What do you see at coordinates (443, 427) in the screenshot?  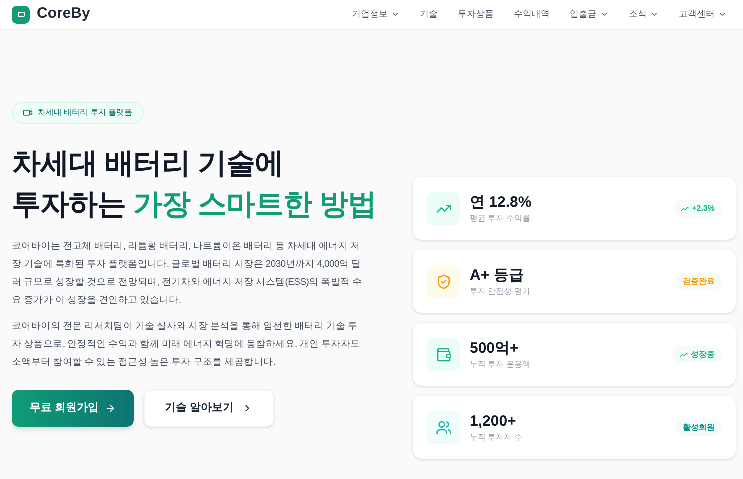 I see `users-icon` at bounding box center [443, 427].